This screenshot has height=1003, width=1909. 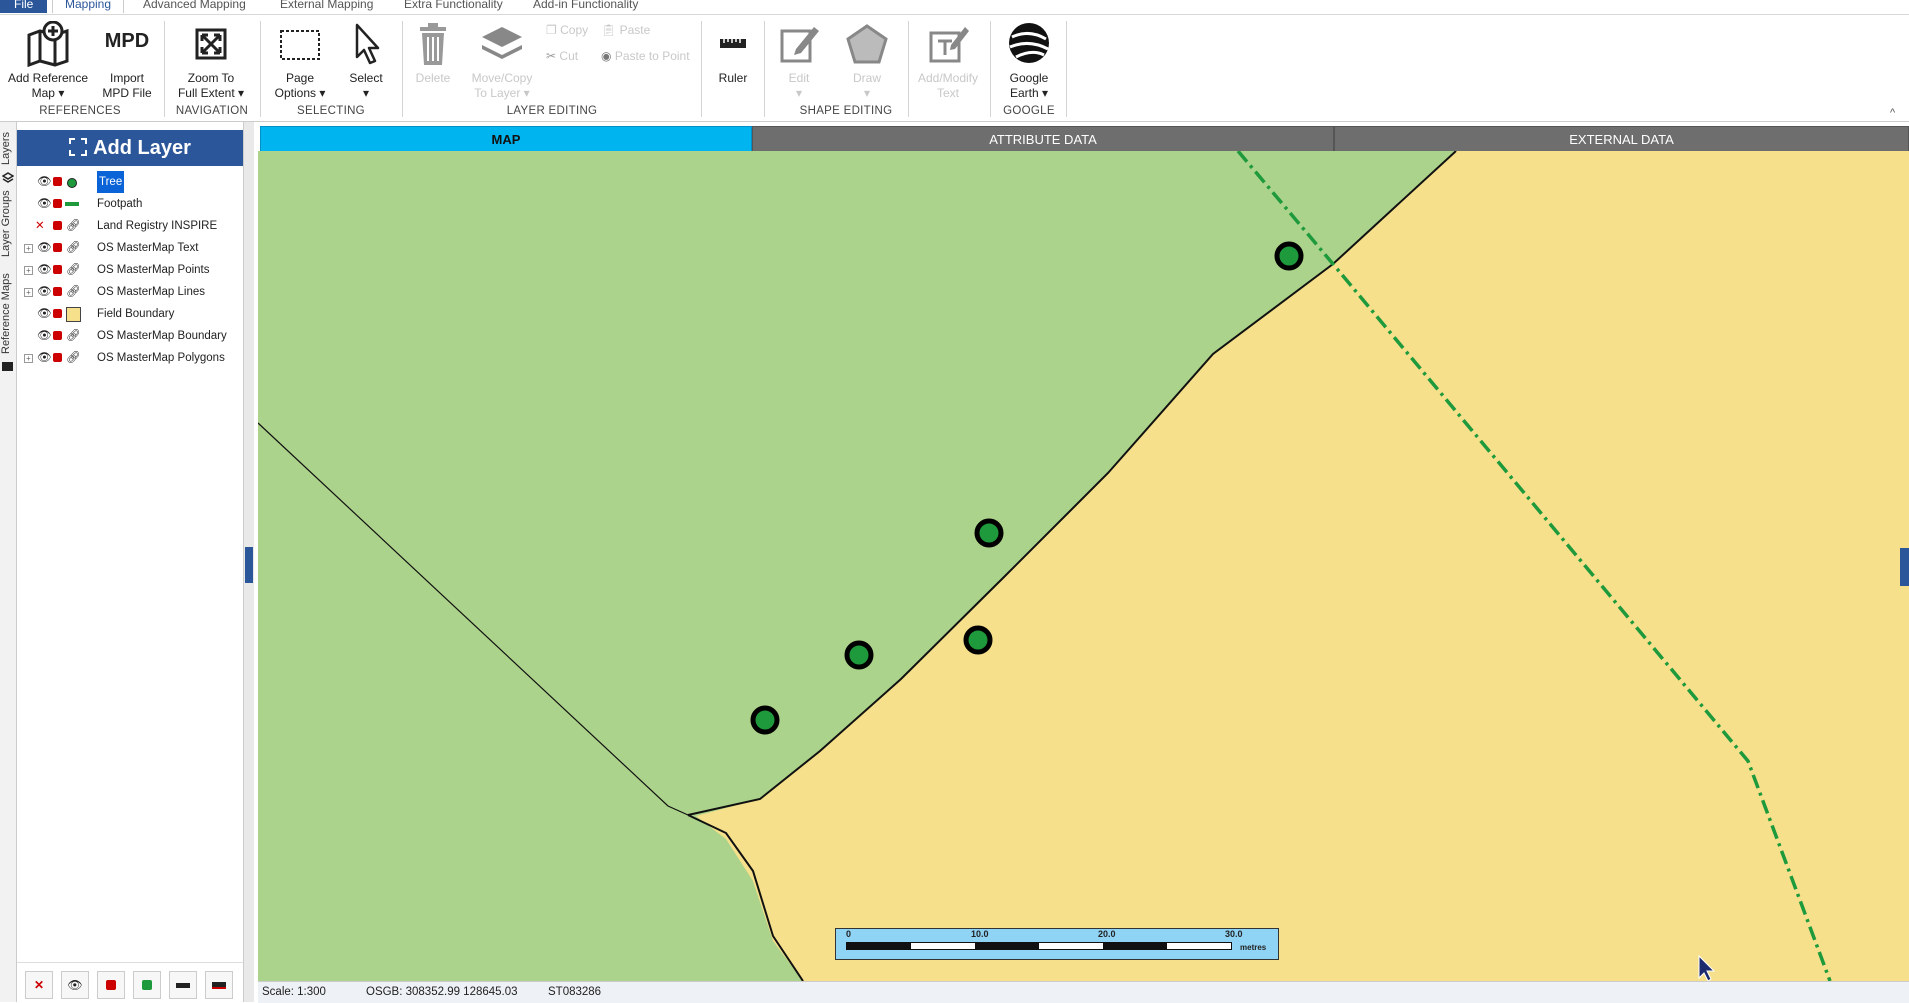 I want to click on layer-row-os-lines: + 👁︎ 🔗︎ OS MasterMap Lines, so click(x=130, y=292).